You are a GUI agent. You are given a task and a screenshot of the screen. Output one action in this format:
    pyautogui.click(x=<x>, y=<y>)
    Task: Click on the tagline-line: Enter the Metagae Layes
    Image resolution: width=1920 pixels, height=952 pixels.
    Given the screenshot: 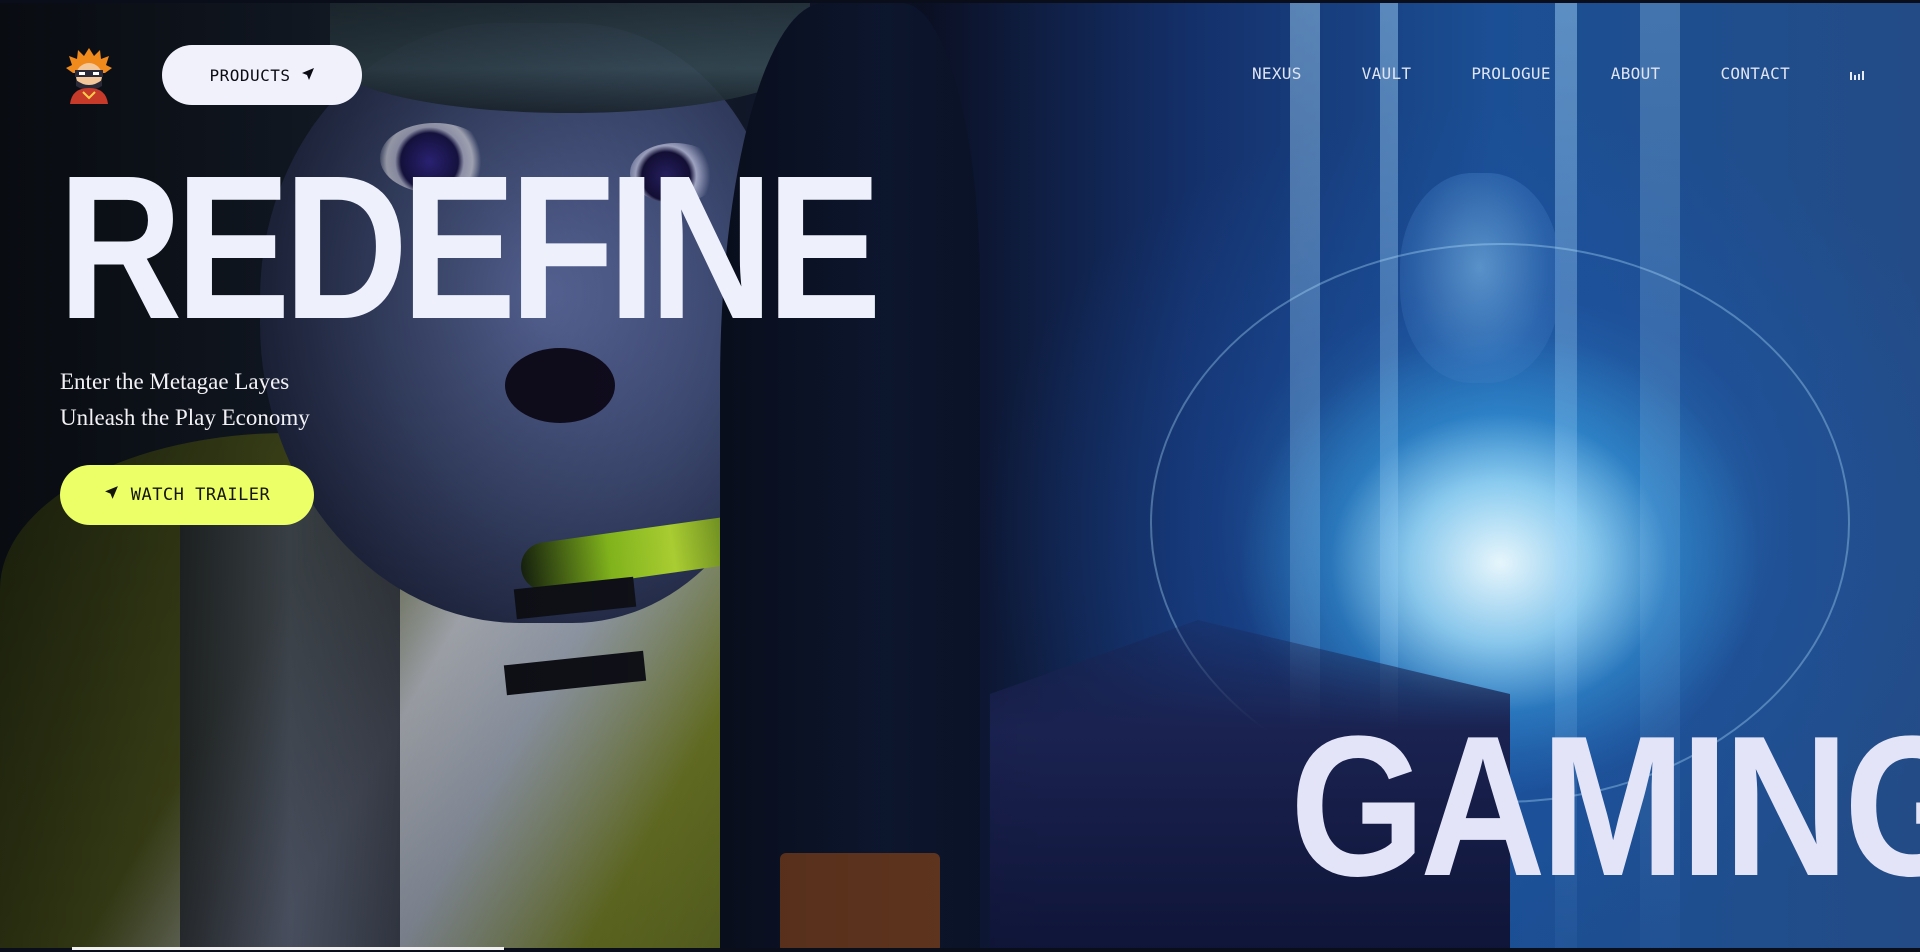 What is the action you would take?
    pyautogui.click(x=175, y=381)
    